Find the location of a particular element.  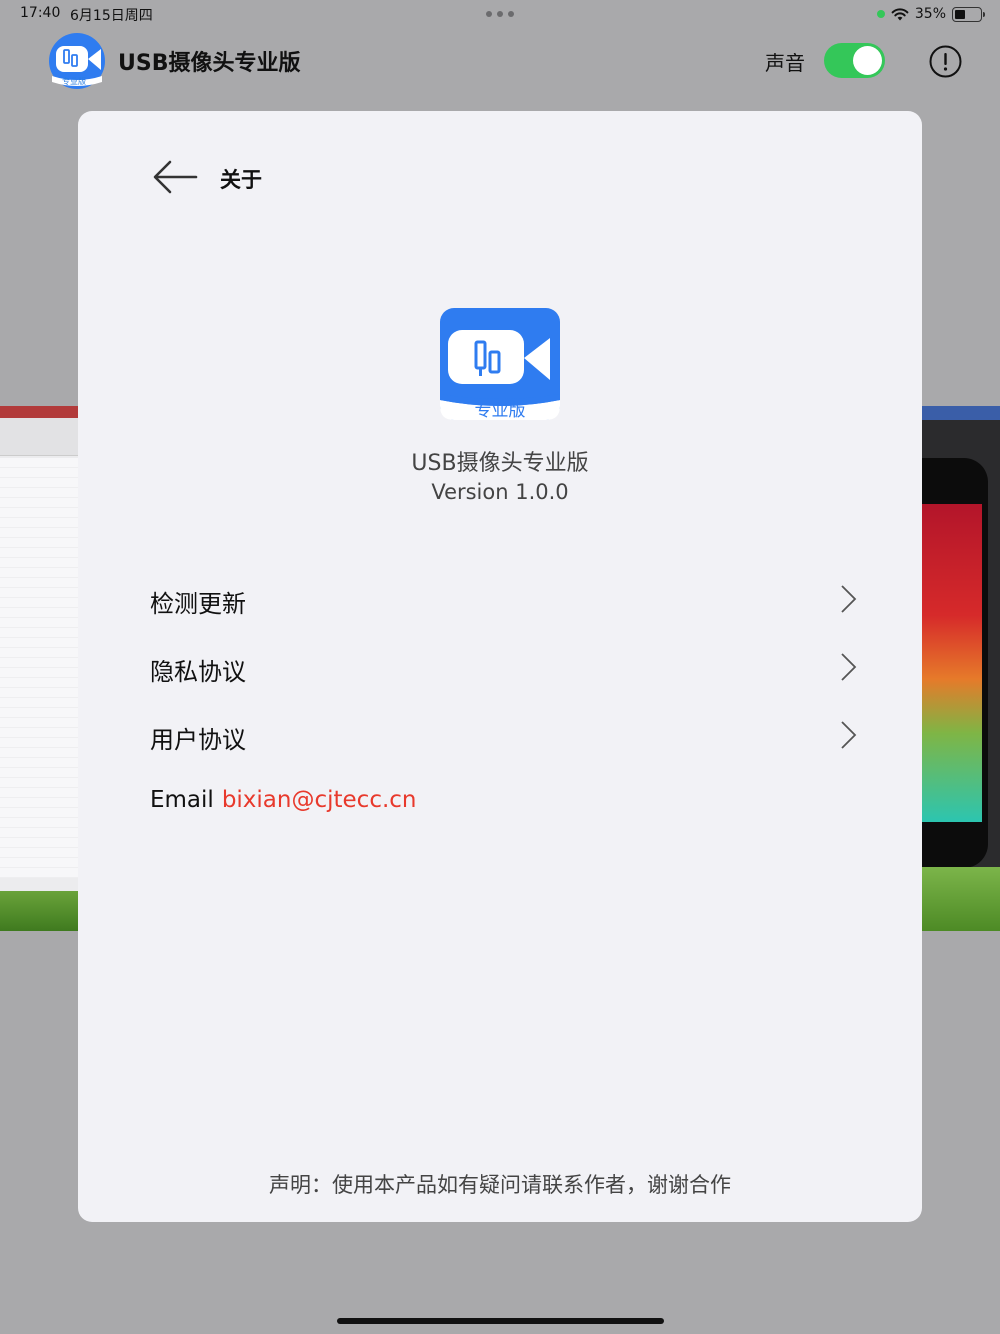

about-version: Version 1.0.0 is located at coordinates (500, 492).